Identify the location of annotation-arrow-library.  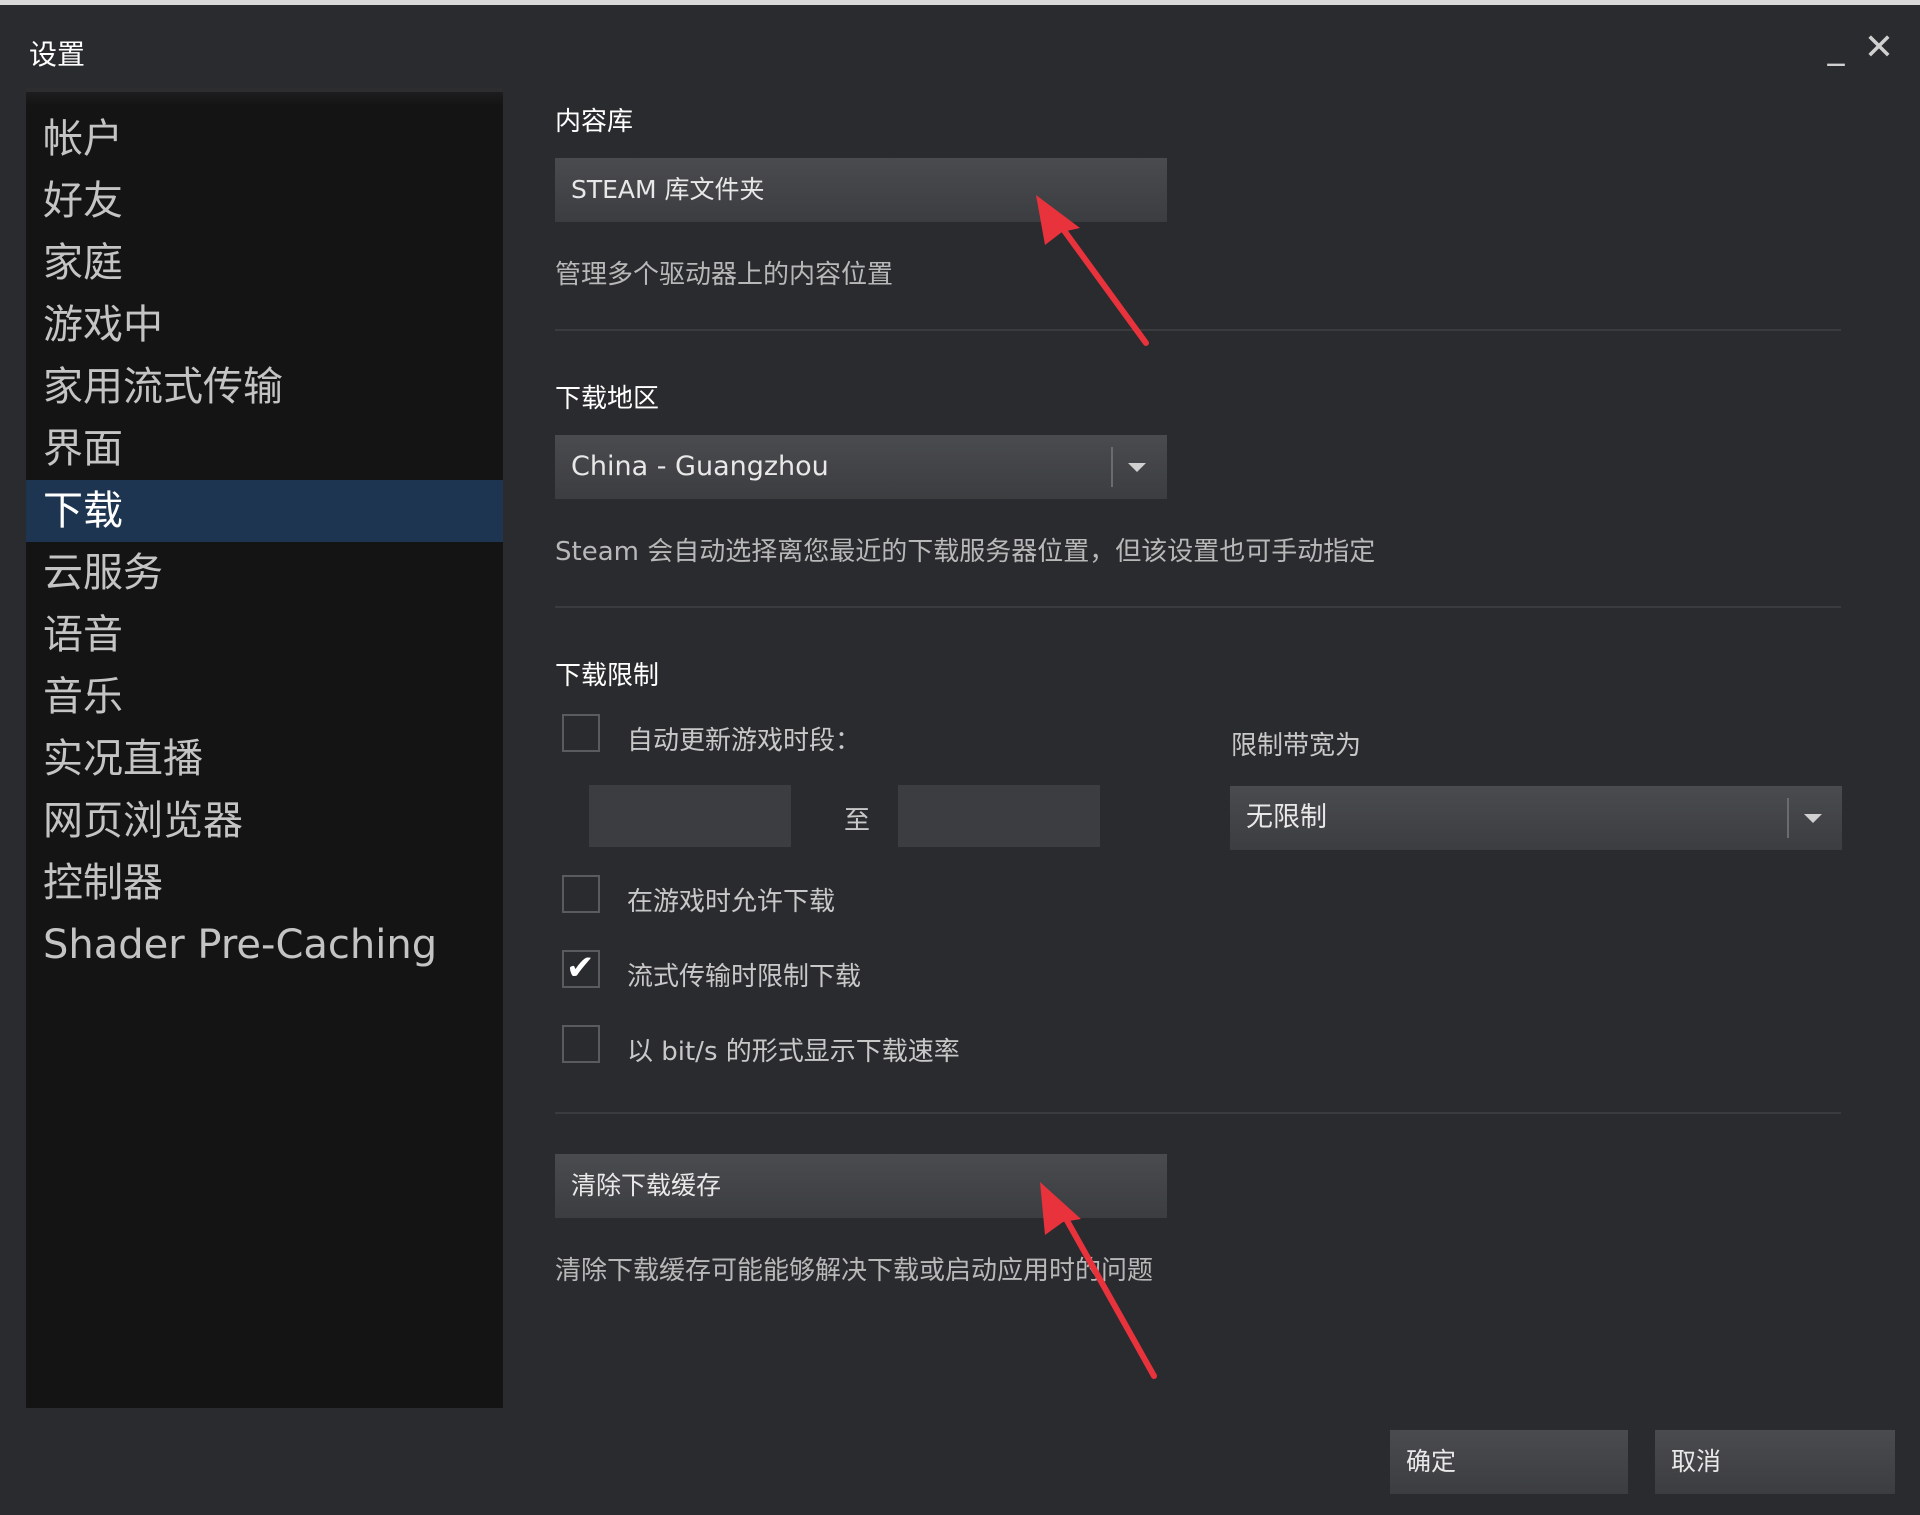
(1092, 270).